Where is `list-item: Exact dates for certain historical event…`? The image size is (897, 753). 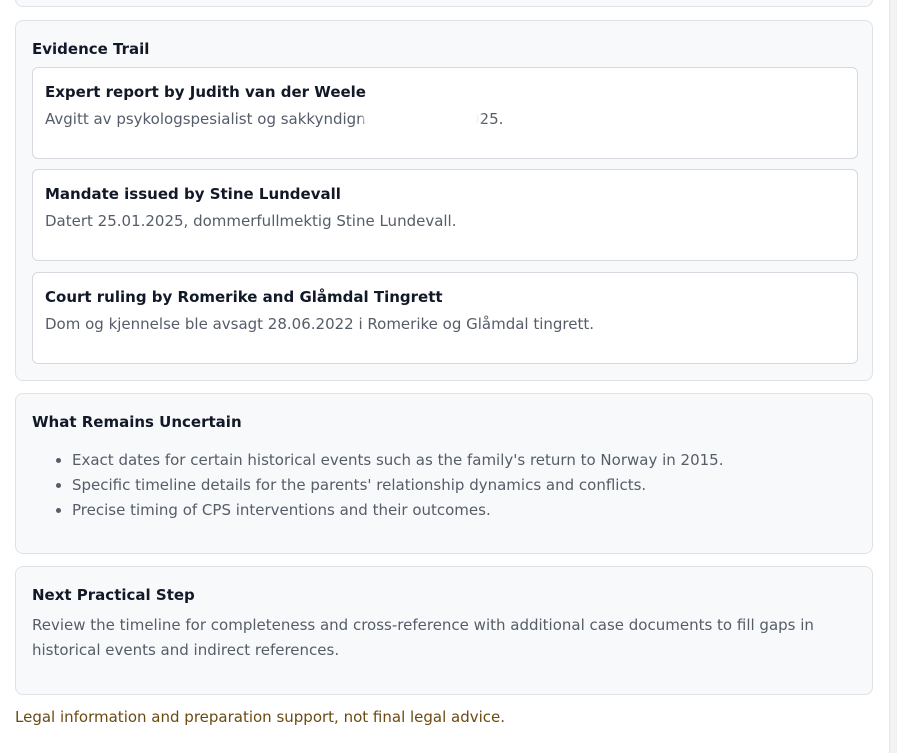 list-item: Exact dates for certain historical event… is located at coordinates (462, 460).